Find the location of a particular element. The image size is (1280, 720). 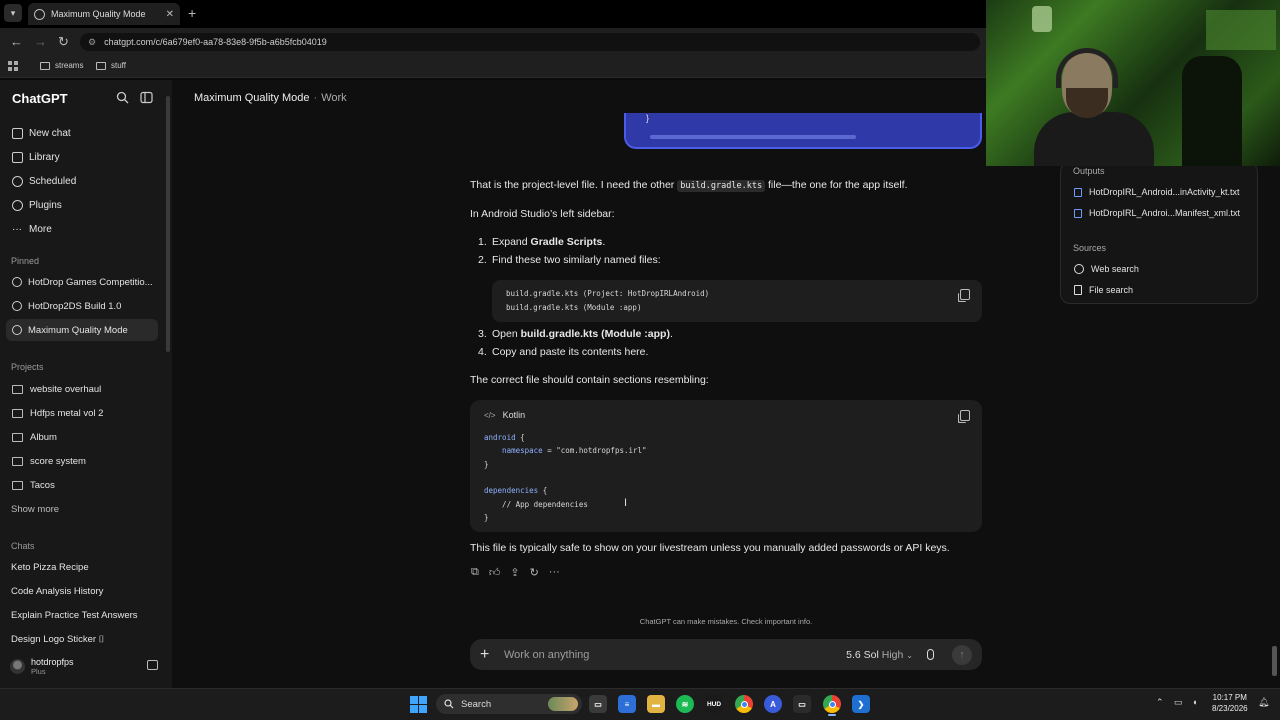

code-line: namespace = "com.hotdropfps.irl" is located at coordinates (565, 450).